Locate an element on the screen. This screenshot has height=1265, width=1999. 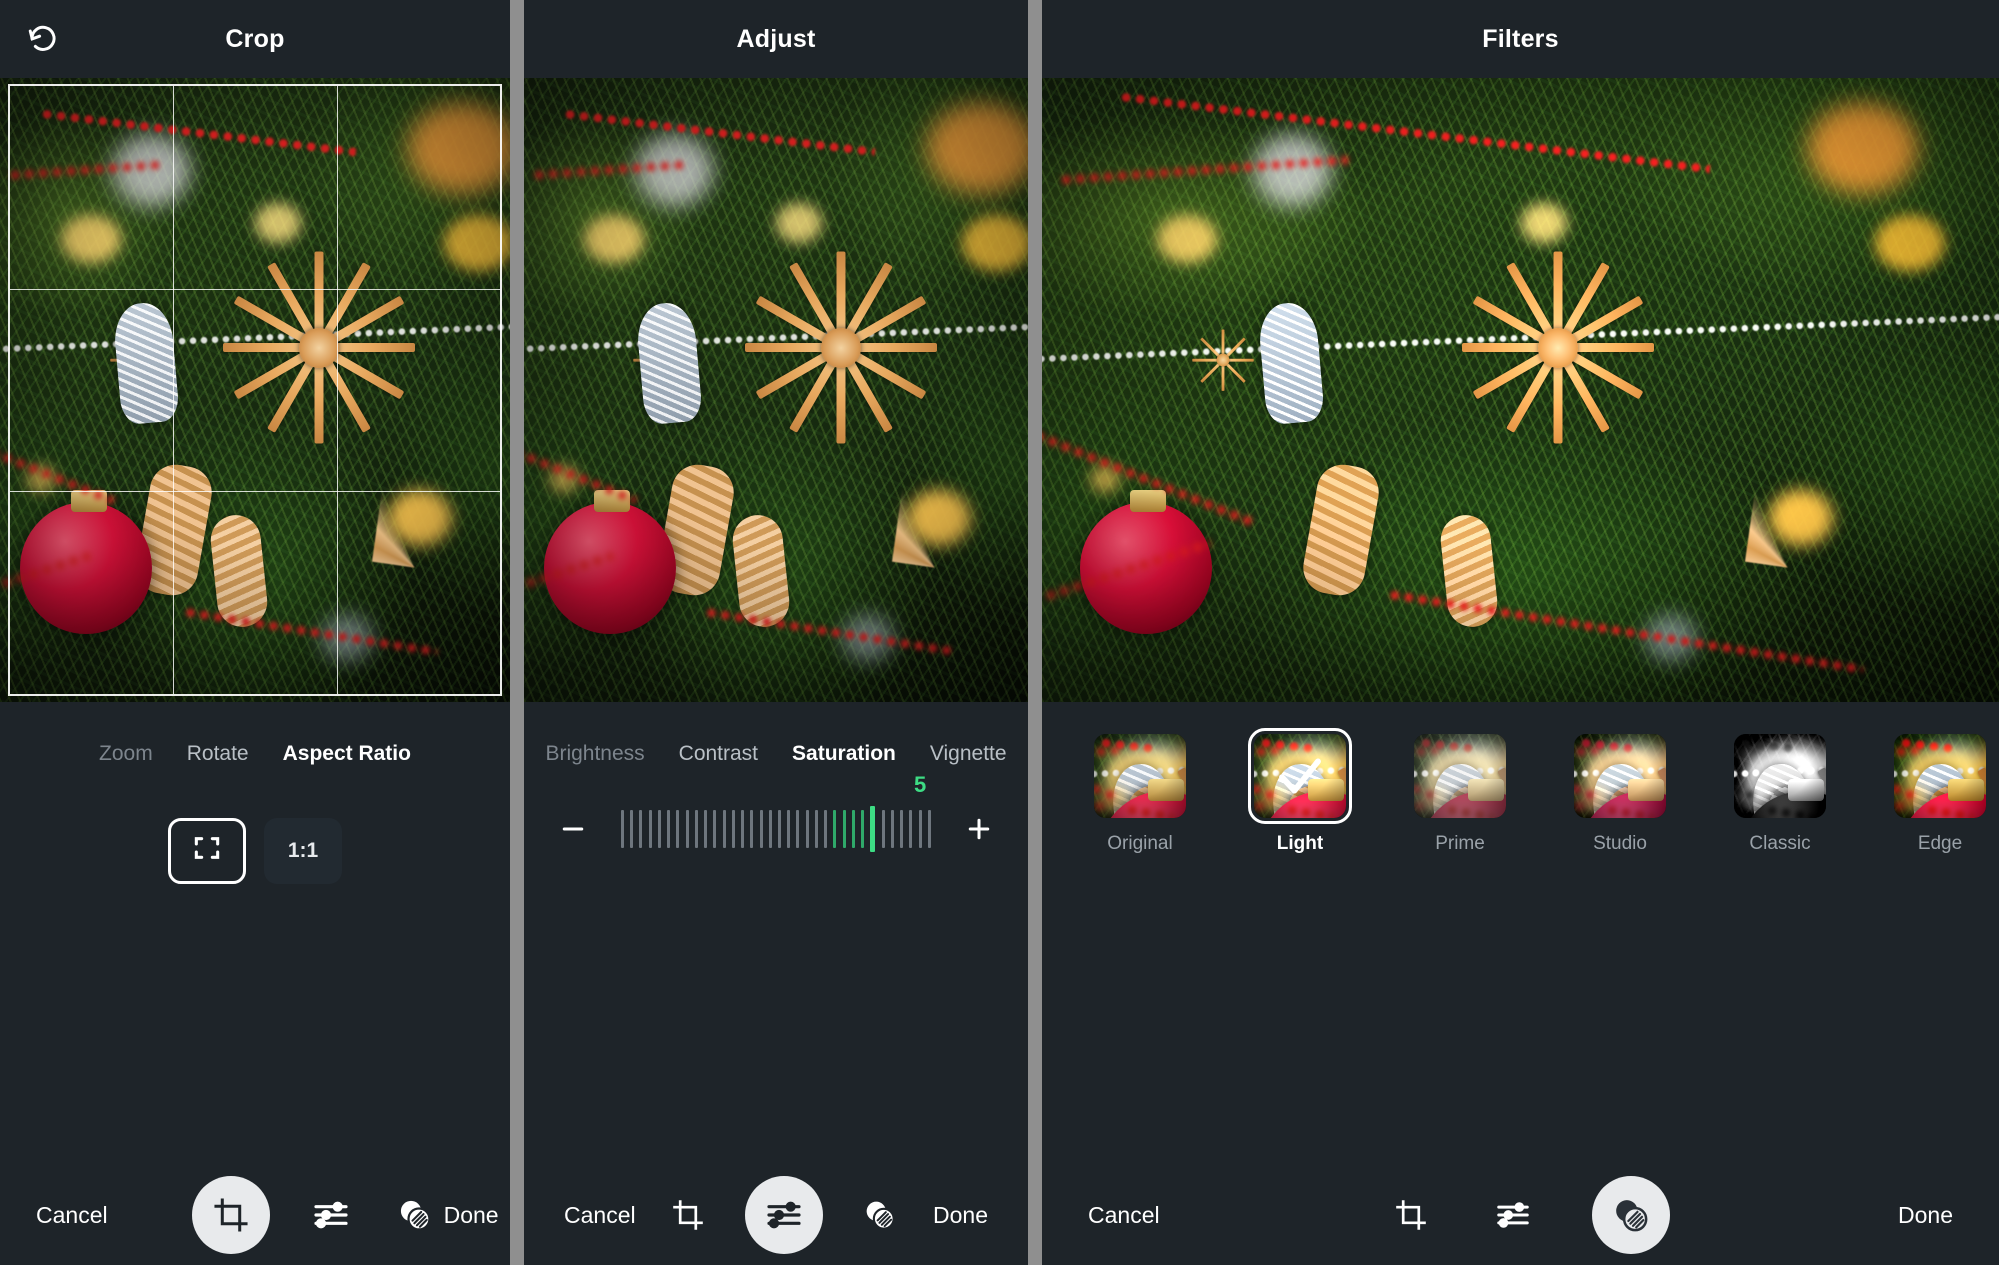
filter-item-edge: Edge is located at coordinates (1929, 791).